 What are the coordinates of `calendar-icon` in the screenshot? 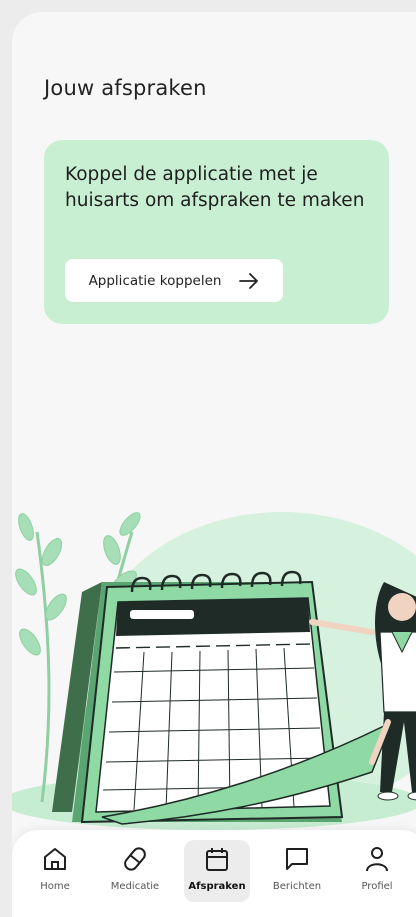 It's located at (217, 859).